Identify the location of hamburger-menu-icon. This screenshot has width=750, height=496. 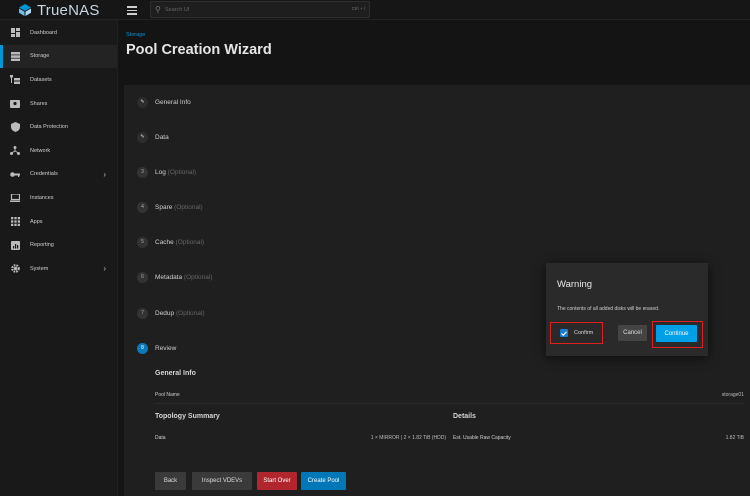
(132, 10).